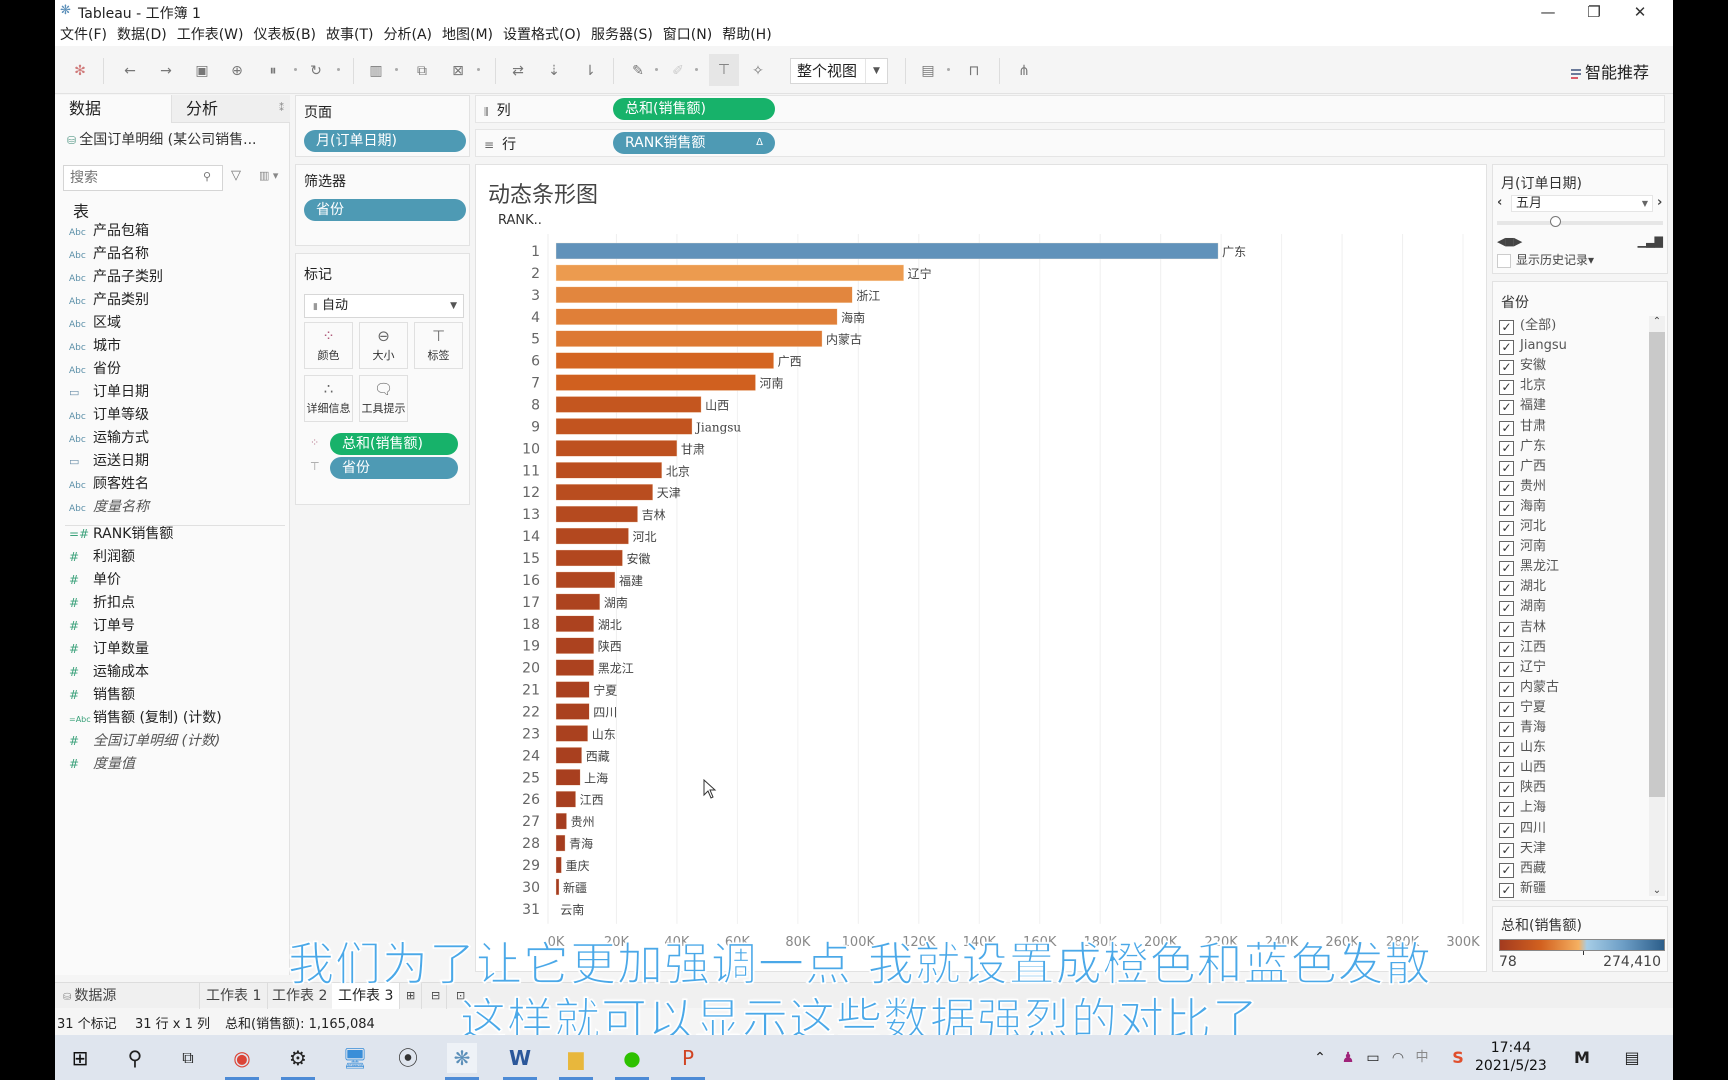 This screenshot has height=1080, width=1728. Describe the element at coordinates (1320, 1058) in the screenshot. I see `tray-expand-icon: ⌃` at that location.